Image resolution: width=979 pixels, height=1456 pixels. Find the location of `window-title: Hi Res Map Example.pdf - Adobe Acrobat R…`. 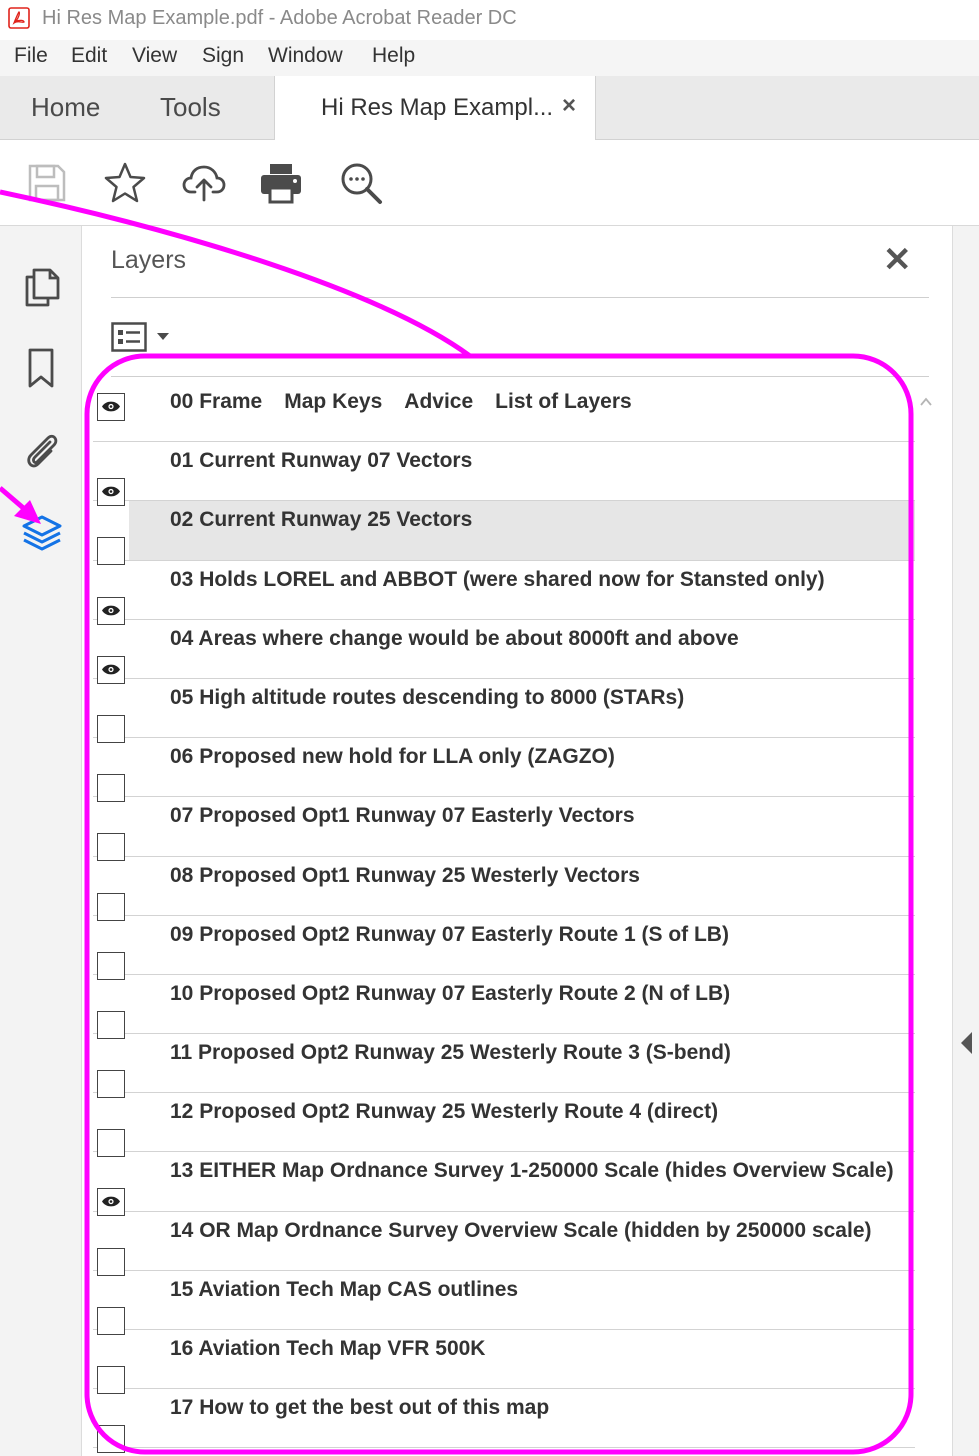

window-title: Hi Res Map Example.pdf - Adobe Acrobat R… is located at coordinates (279, 18).